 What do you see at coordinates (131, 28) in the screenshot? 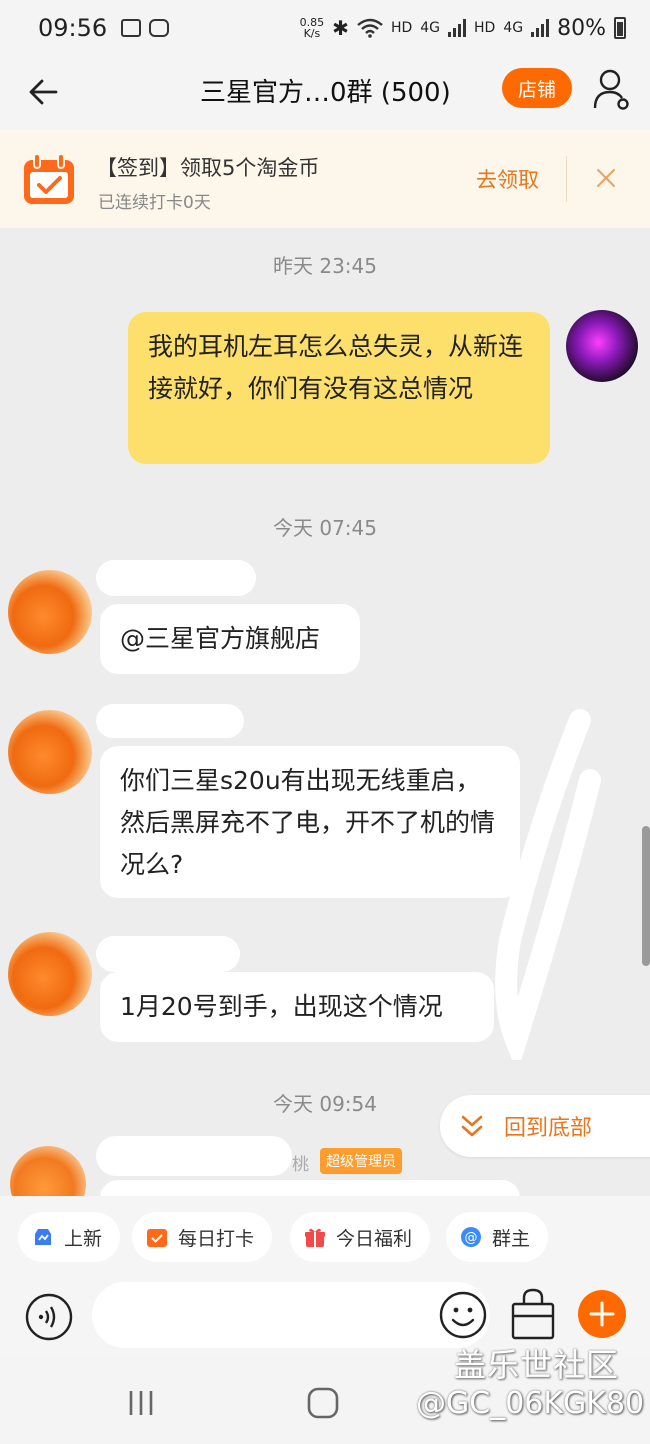
I see `gallery-notification-icon` at bounding box center [131, 28].